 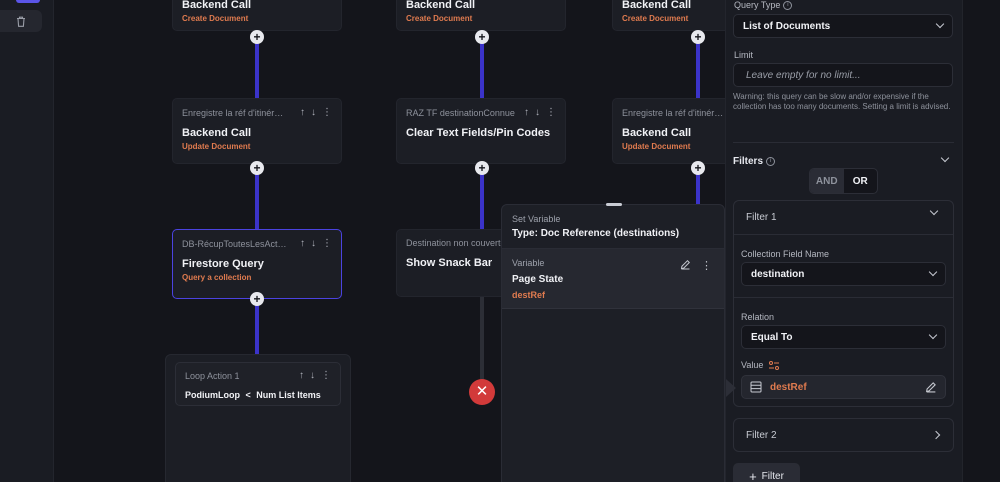 What do you see at coordinates (478, 133) in the screenshot?
I see `node-title: Clear Text Fields/Pin Codes` at bounding box center [478, 133].